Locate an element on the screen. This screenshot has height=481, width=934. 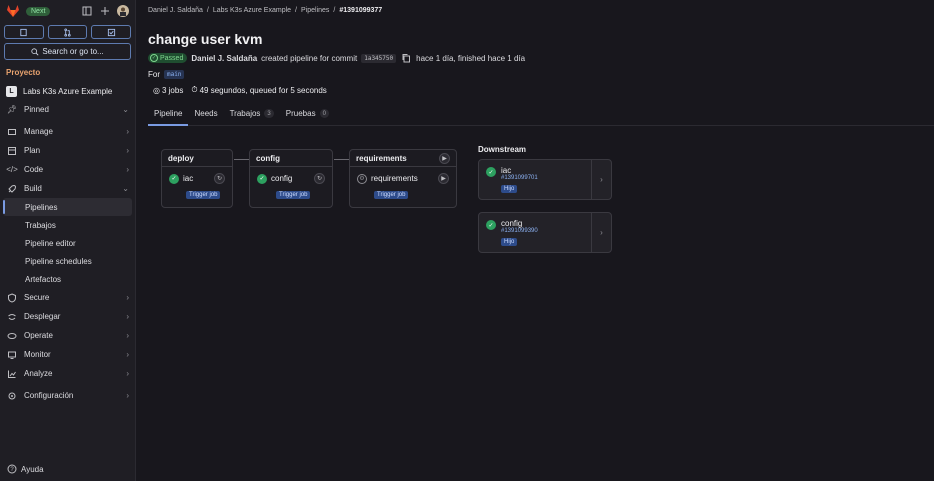
sidebar-item-analyze: Analyze › is located at coordinates (67, 373).